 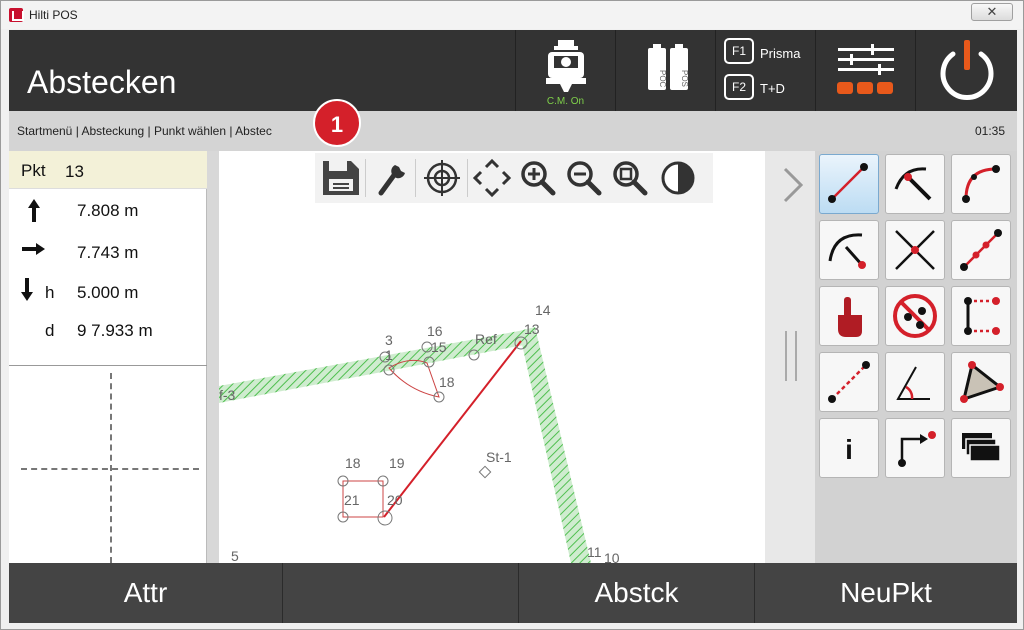 What do you see at coordinates (512, 15) in the screenshot?
I see `title-bar: Hilti POS ✕` at bounding box center [512, 15].